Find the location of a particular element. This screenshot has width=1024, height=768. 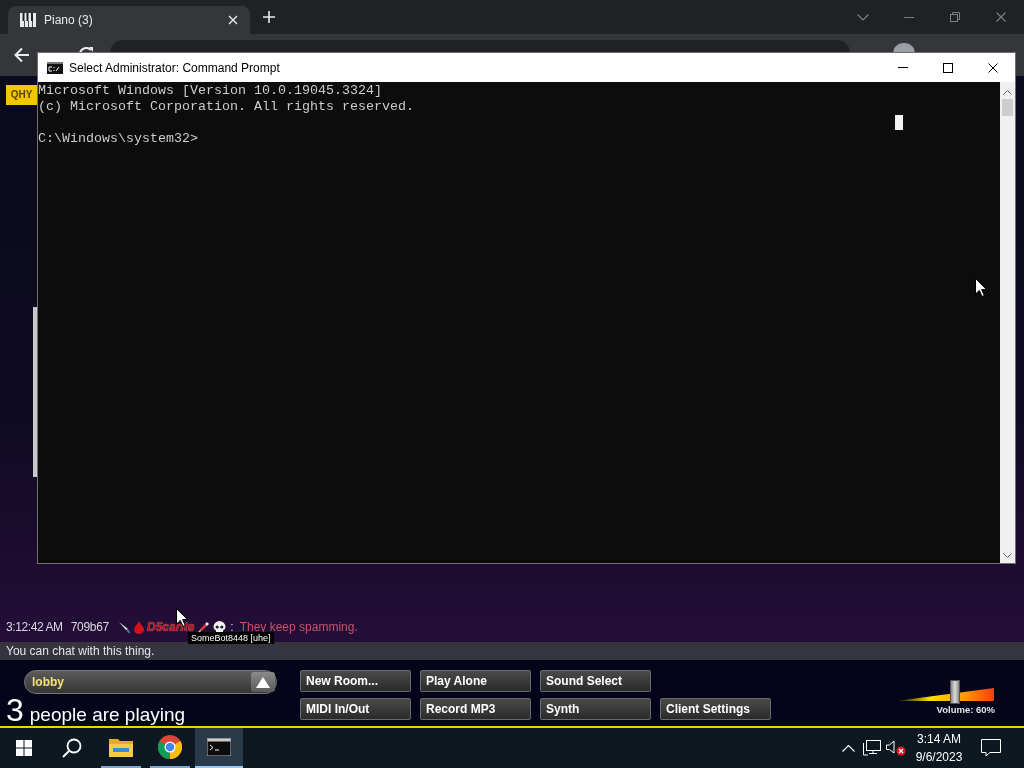

chevron-down-icon is located at coordinates (863, 17).